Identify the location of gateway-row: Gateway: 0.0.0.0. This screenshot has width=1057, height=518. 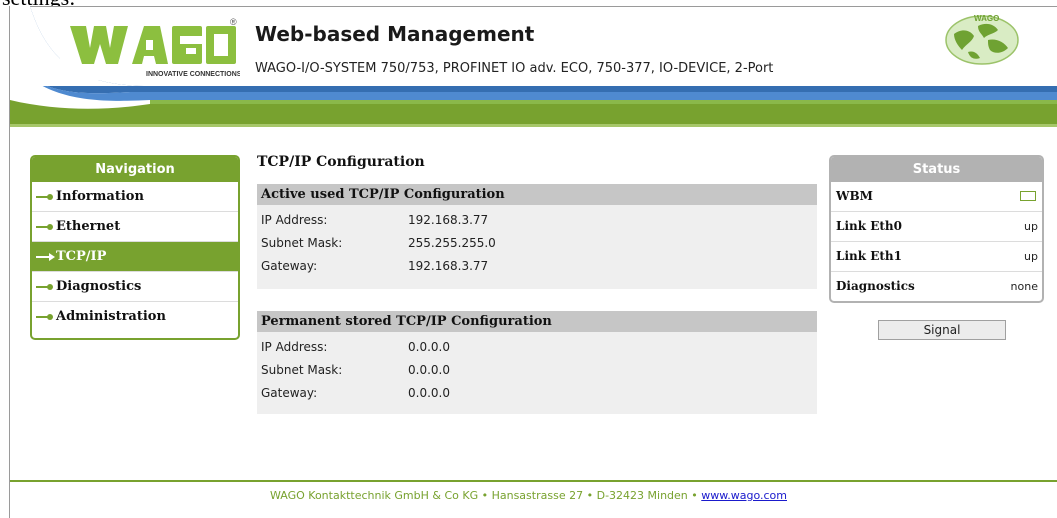
(537, 393).